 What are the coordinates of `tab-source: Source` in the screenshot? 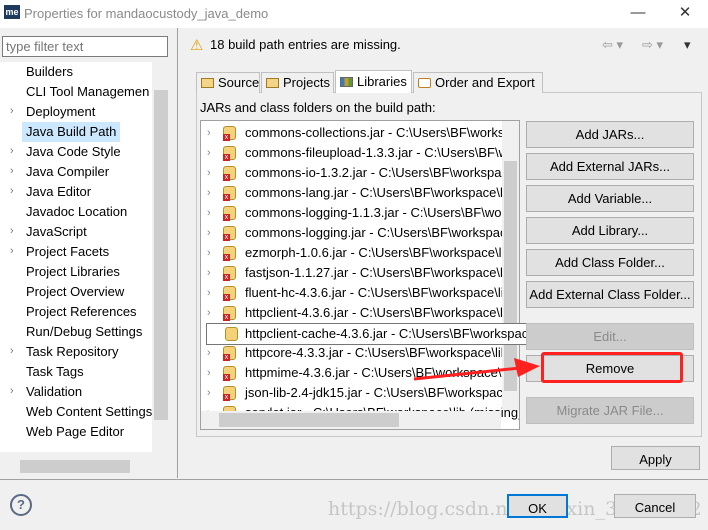 It's located at (228, 82).